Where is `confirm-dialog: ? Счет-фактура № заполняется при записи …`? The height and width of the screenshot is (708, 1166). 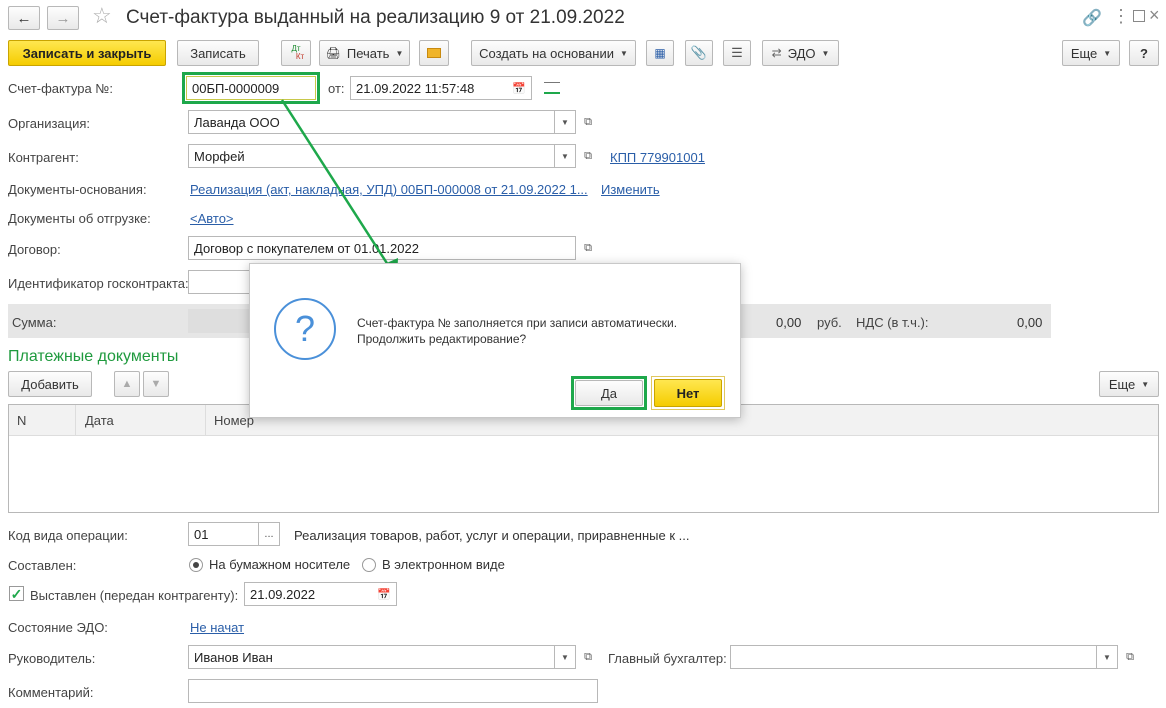 confirm-dialog: ? Счет-фактура № заполняется при записи … is located at coordinates (495, 340).